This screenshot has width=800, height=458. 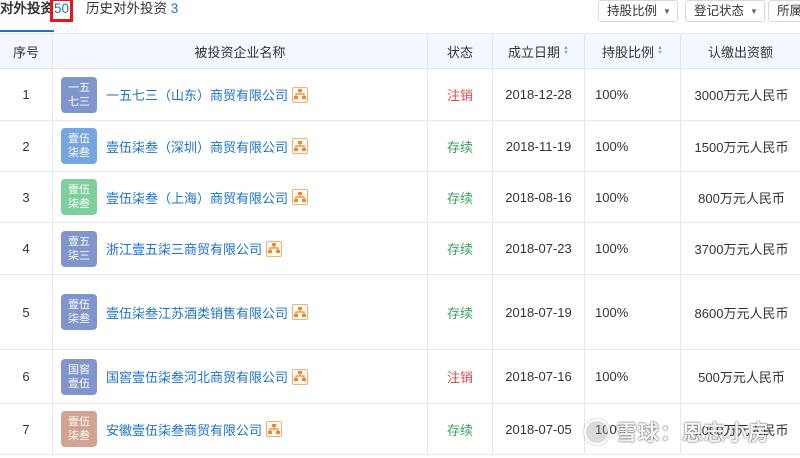 I want to click on row-date-cell: 2018-07-16, so click(x=539, y=376).